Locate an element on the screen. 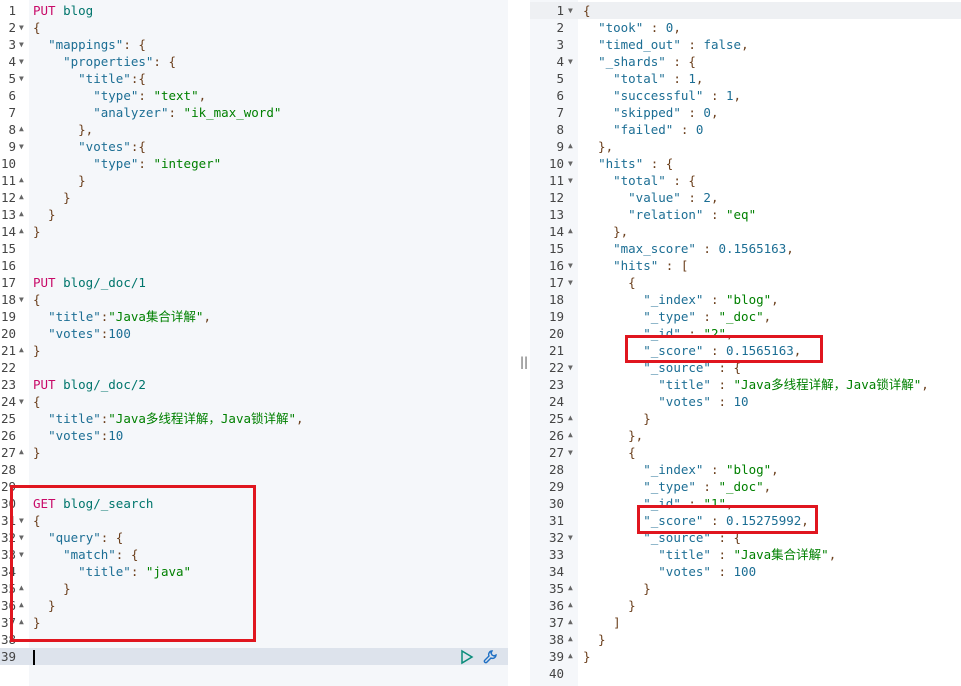 The width and height of the screenshot is (961, 686). code-line: 39 is located at coordinates (258, 656).